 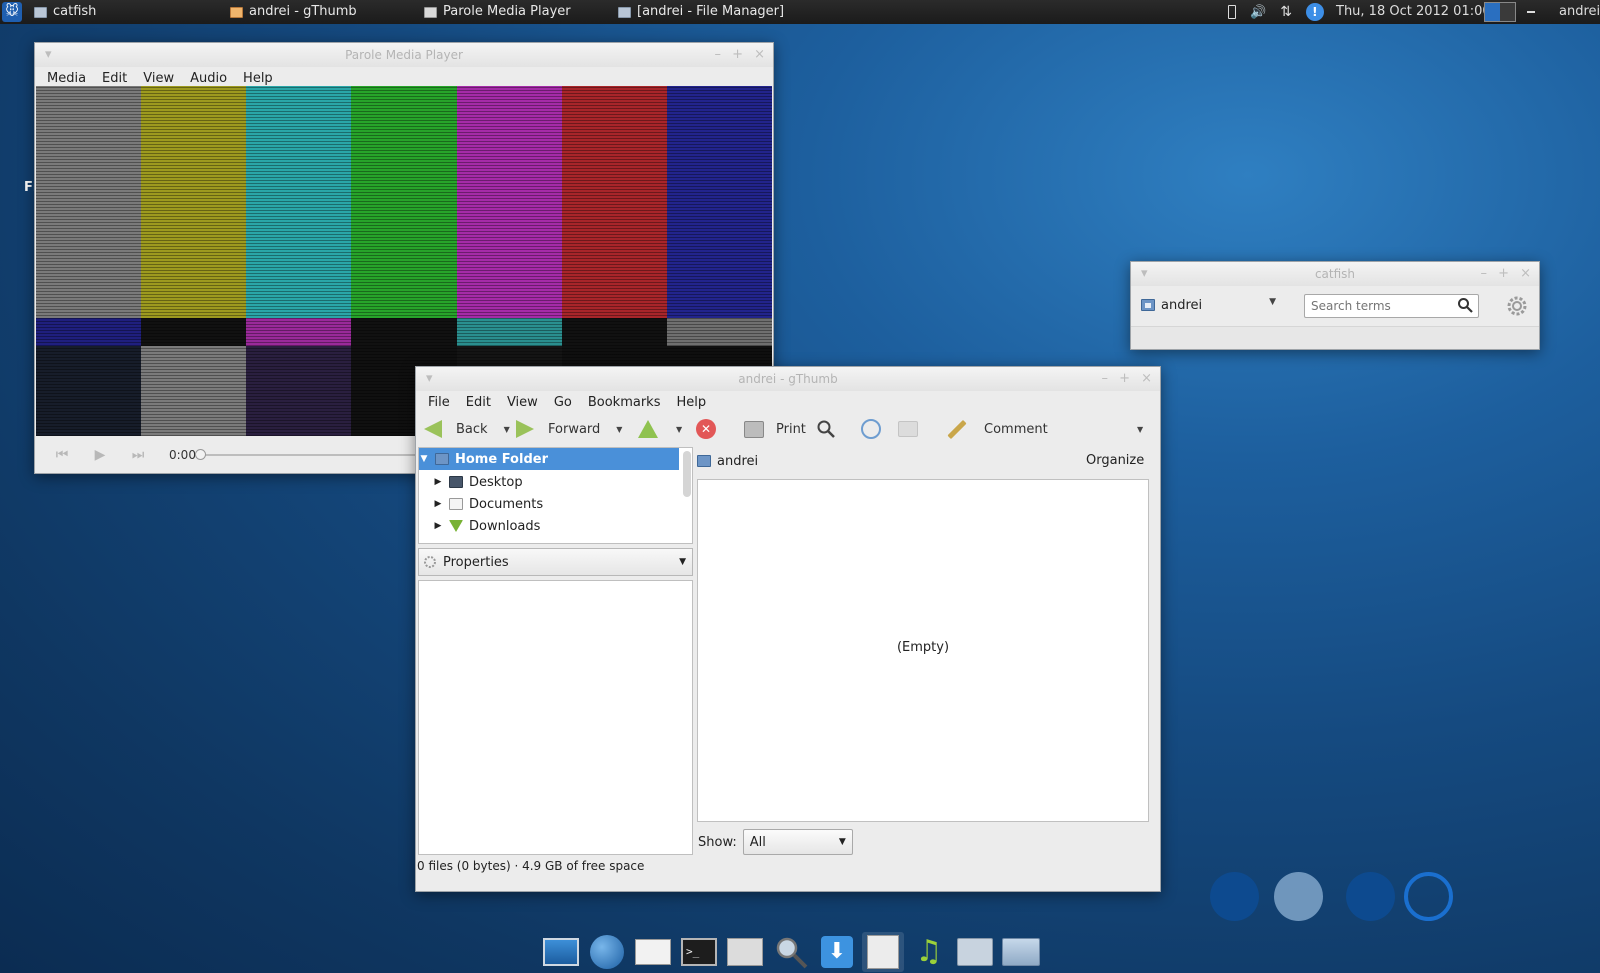 What do you see at coordinates (1115, 460) in the screenshot?
I see `organize-button: Organize` at bounding box center [1115, 460].